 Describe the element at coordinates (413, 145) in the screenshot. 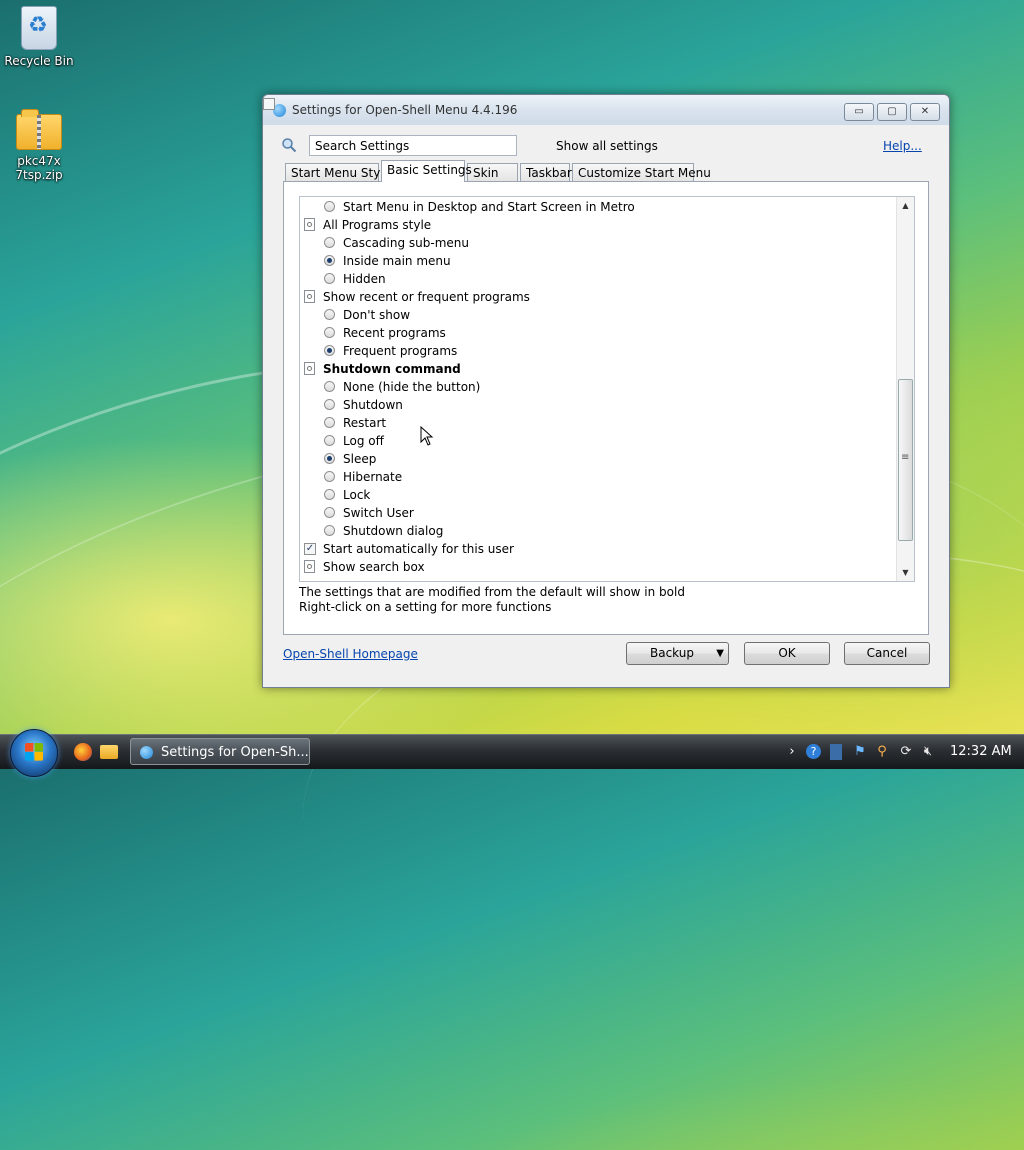

I see `search-input` at that location.